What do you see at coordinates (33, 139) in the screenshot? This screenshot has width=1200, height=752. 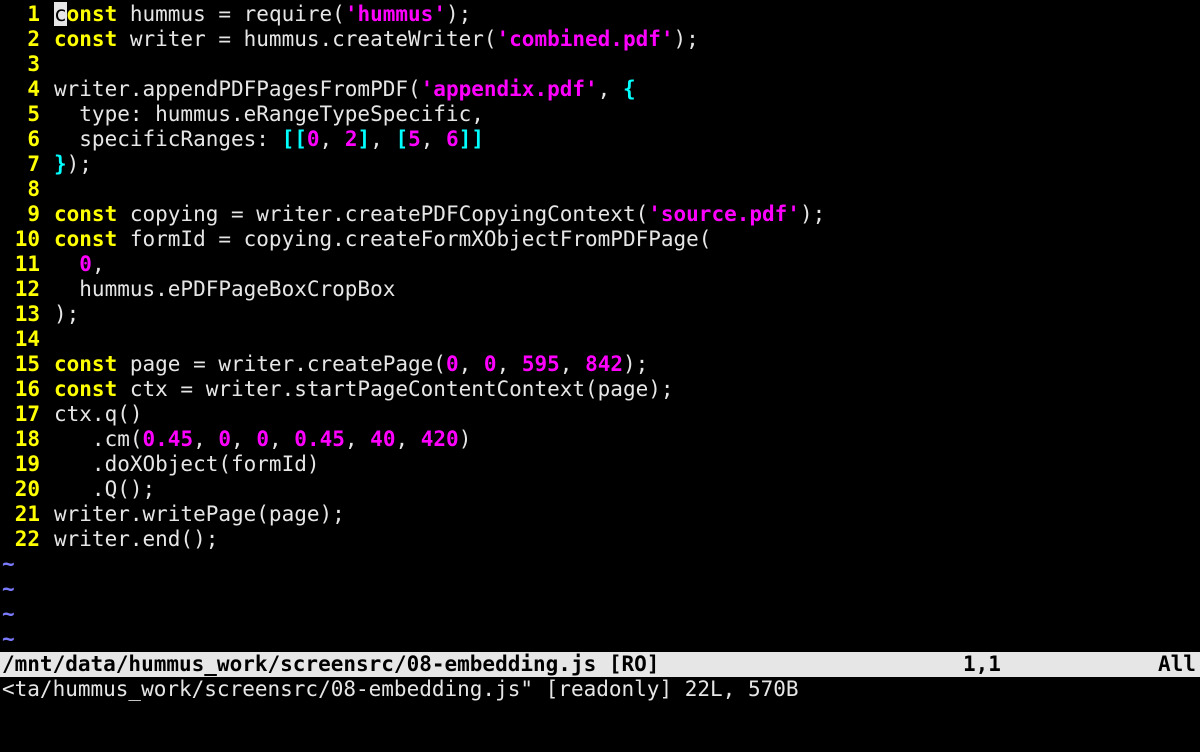 I see `line-number: 6` at bounding box center [33, 139].